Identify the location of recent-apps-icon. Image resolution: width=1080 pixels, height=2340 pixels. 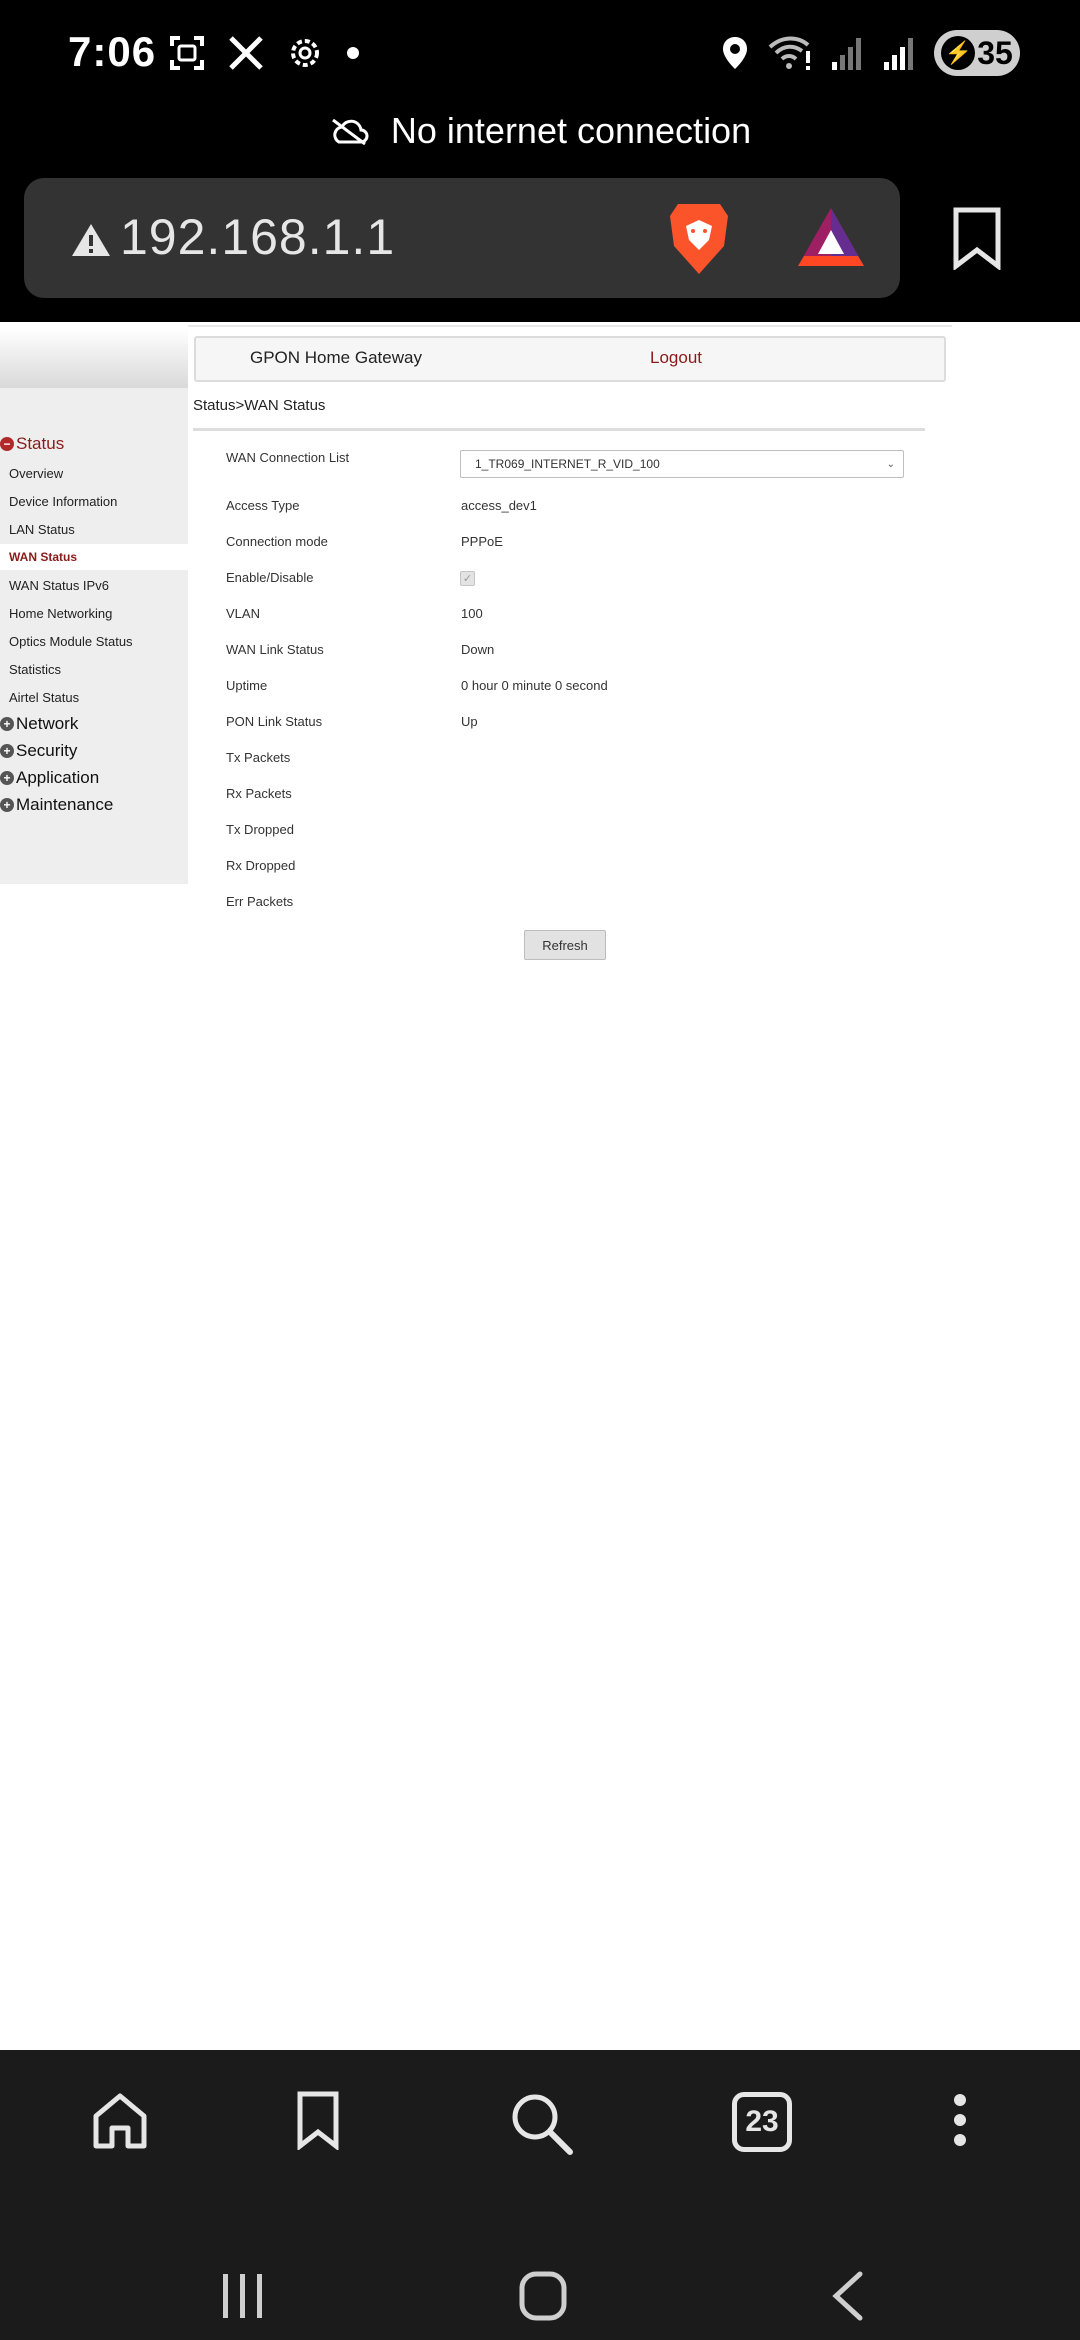
(243, 2296).